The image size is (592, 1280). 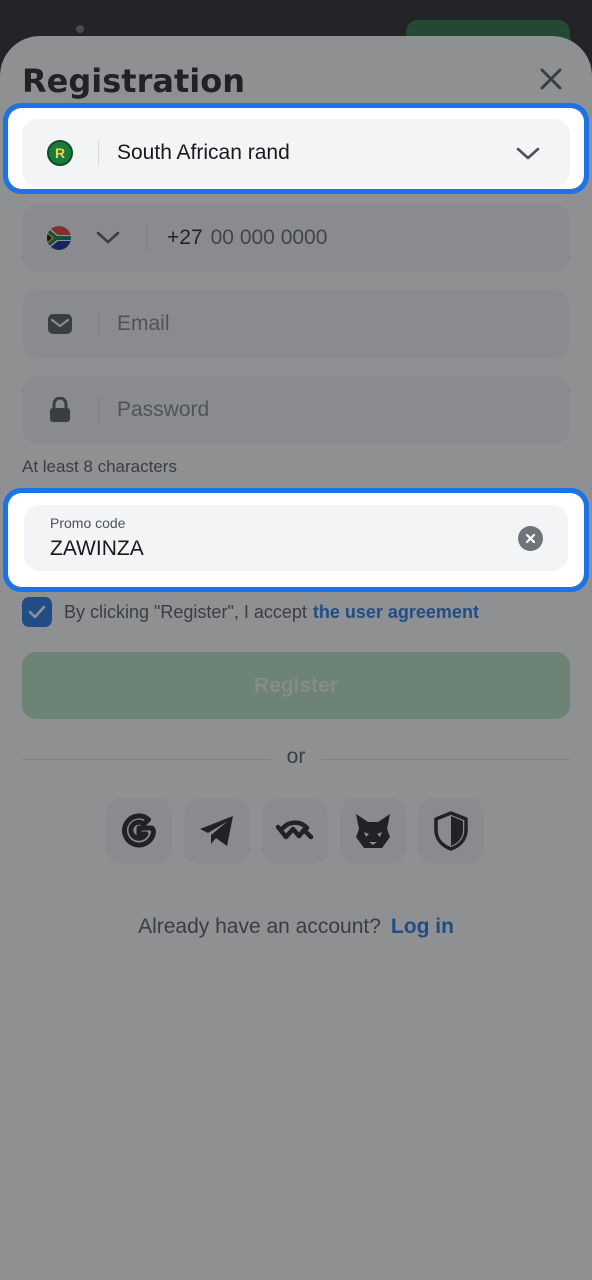 I want to click on or-text: or, so click(x=296, y=756).